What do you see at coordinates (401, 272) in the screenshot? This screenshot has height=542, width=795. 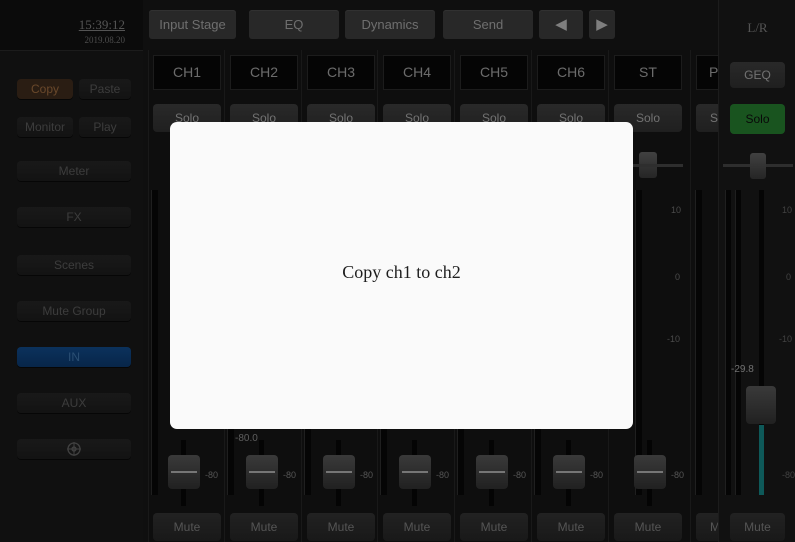 I see `dialog-message: Copy ch1 to ch2` at bounding box center [401, 272].